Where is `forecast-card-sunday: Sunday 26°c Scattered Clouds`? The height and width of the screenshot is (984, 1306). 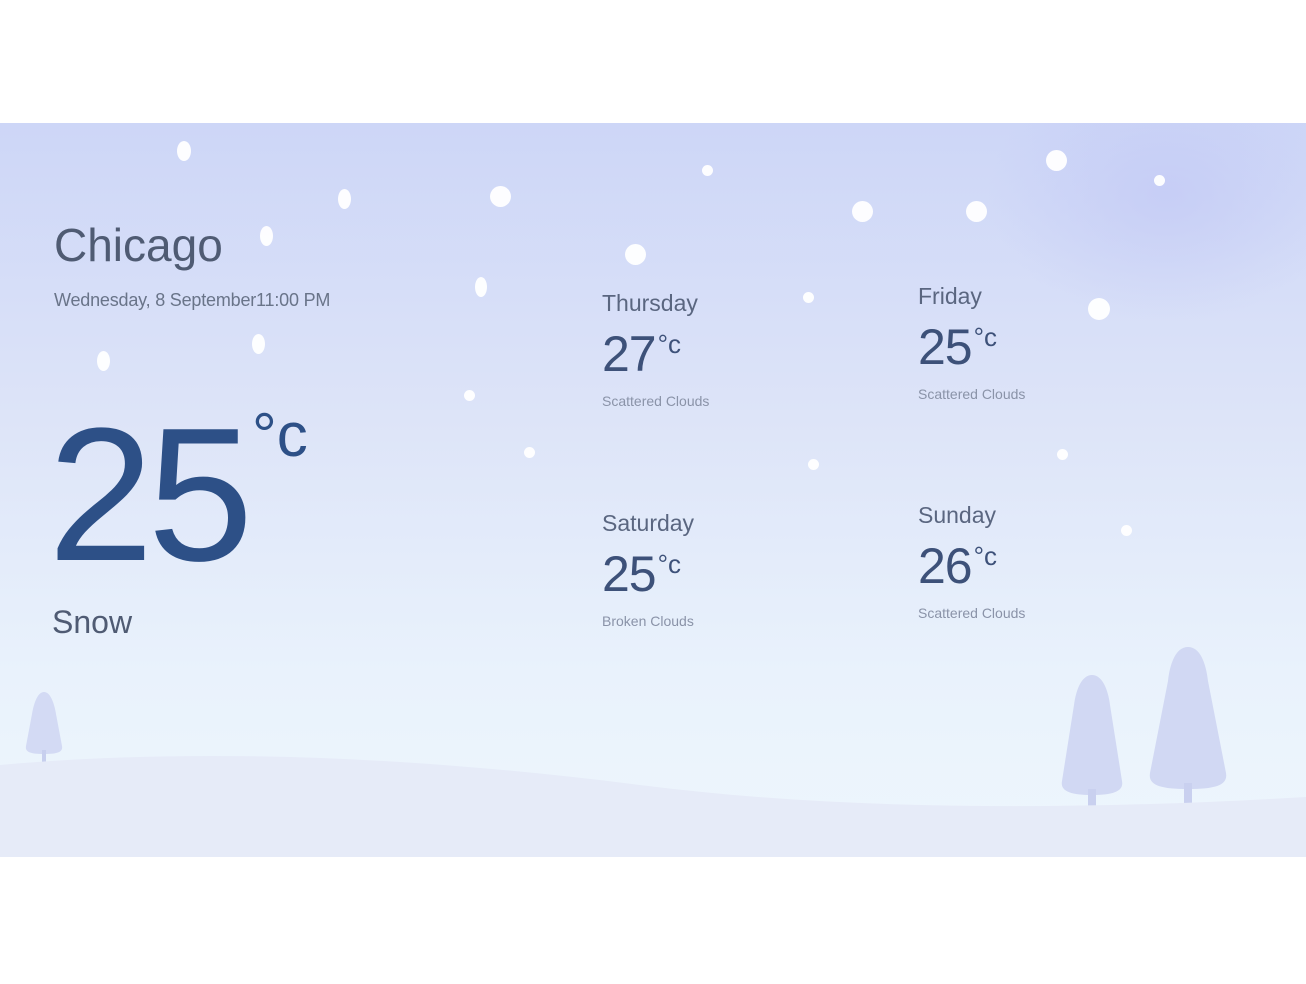
forecast-card-sunday: Sunday 26°c Scattered Clouds is located at coordinates (1028, 561).